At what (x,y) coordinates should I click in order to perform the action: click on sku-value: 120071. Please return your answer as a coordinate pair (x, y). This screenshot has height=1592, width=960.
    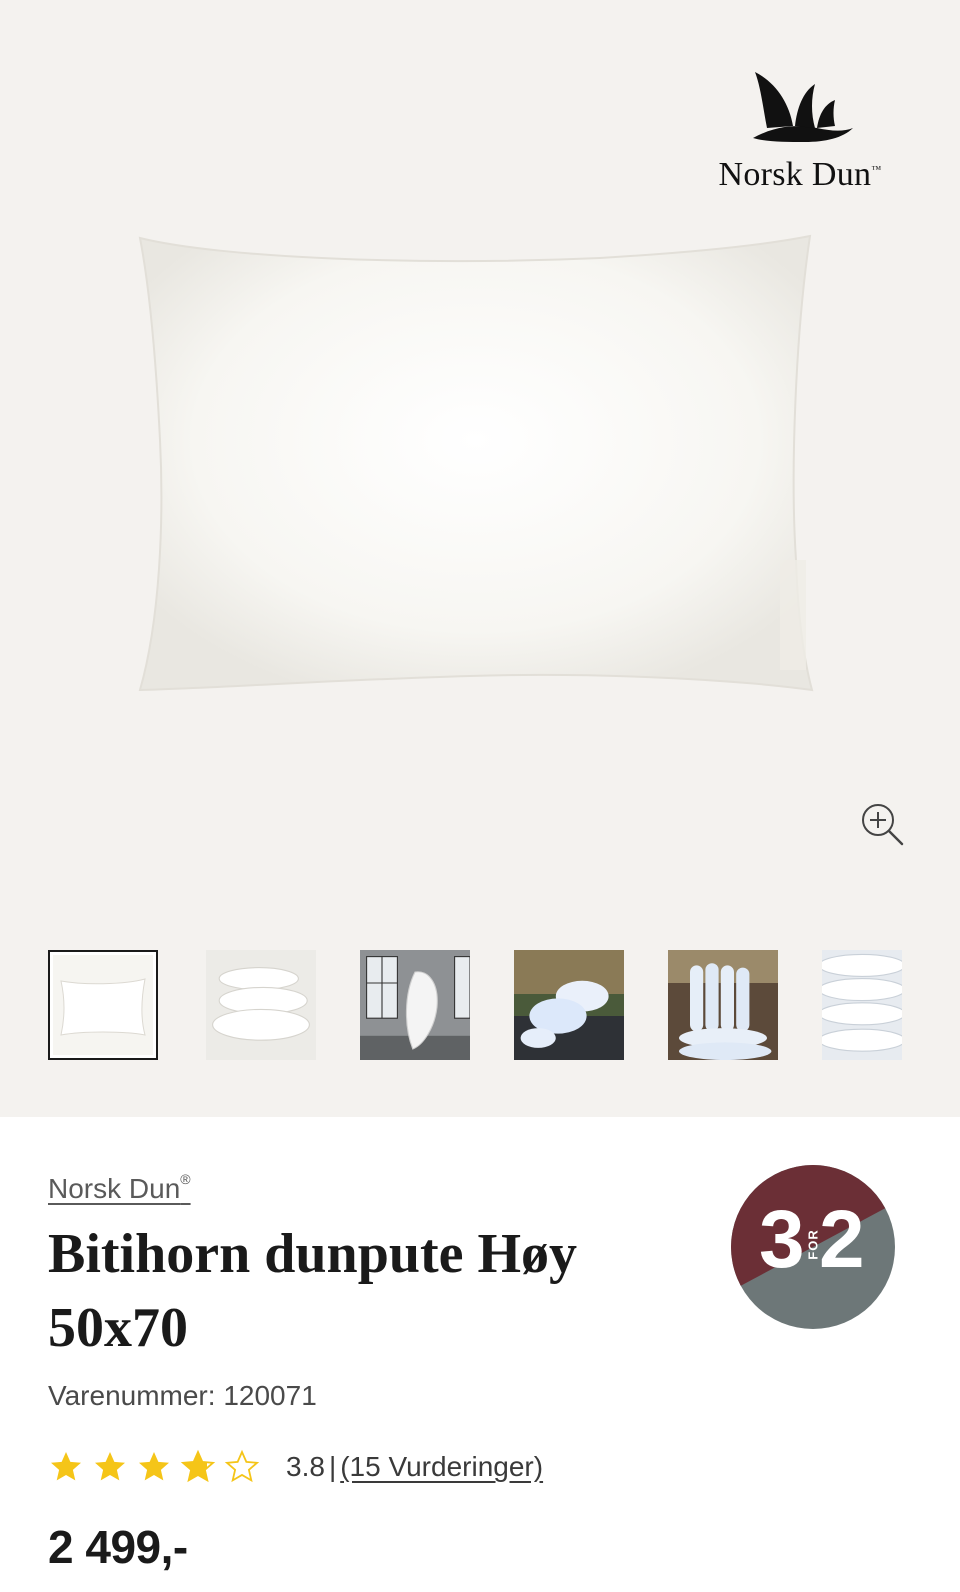
    Looking at the image, I should click on (270, 1395).